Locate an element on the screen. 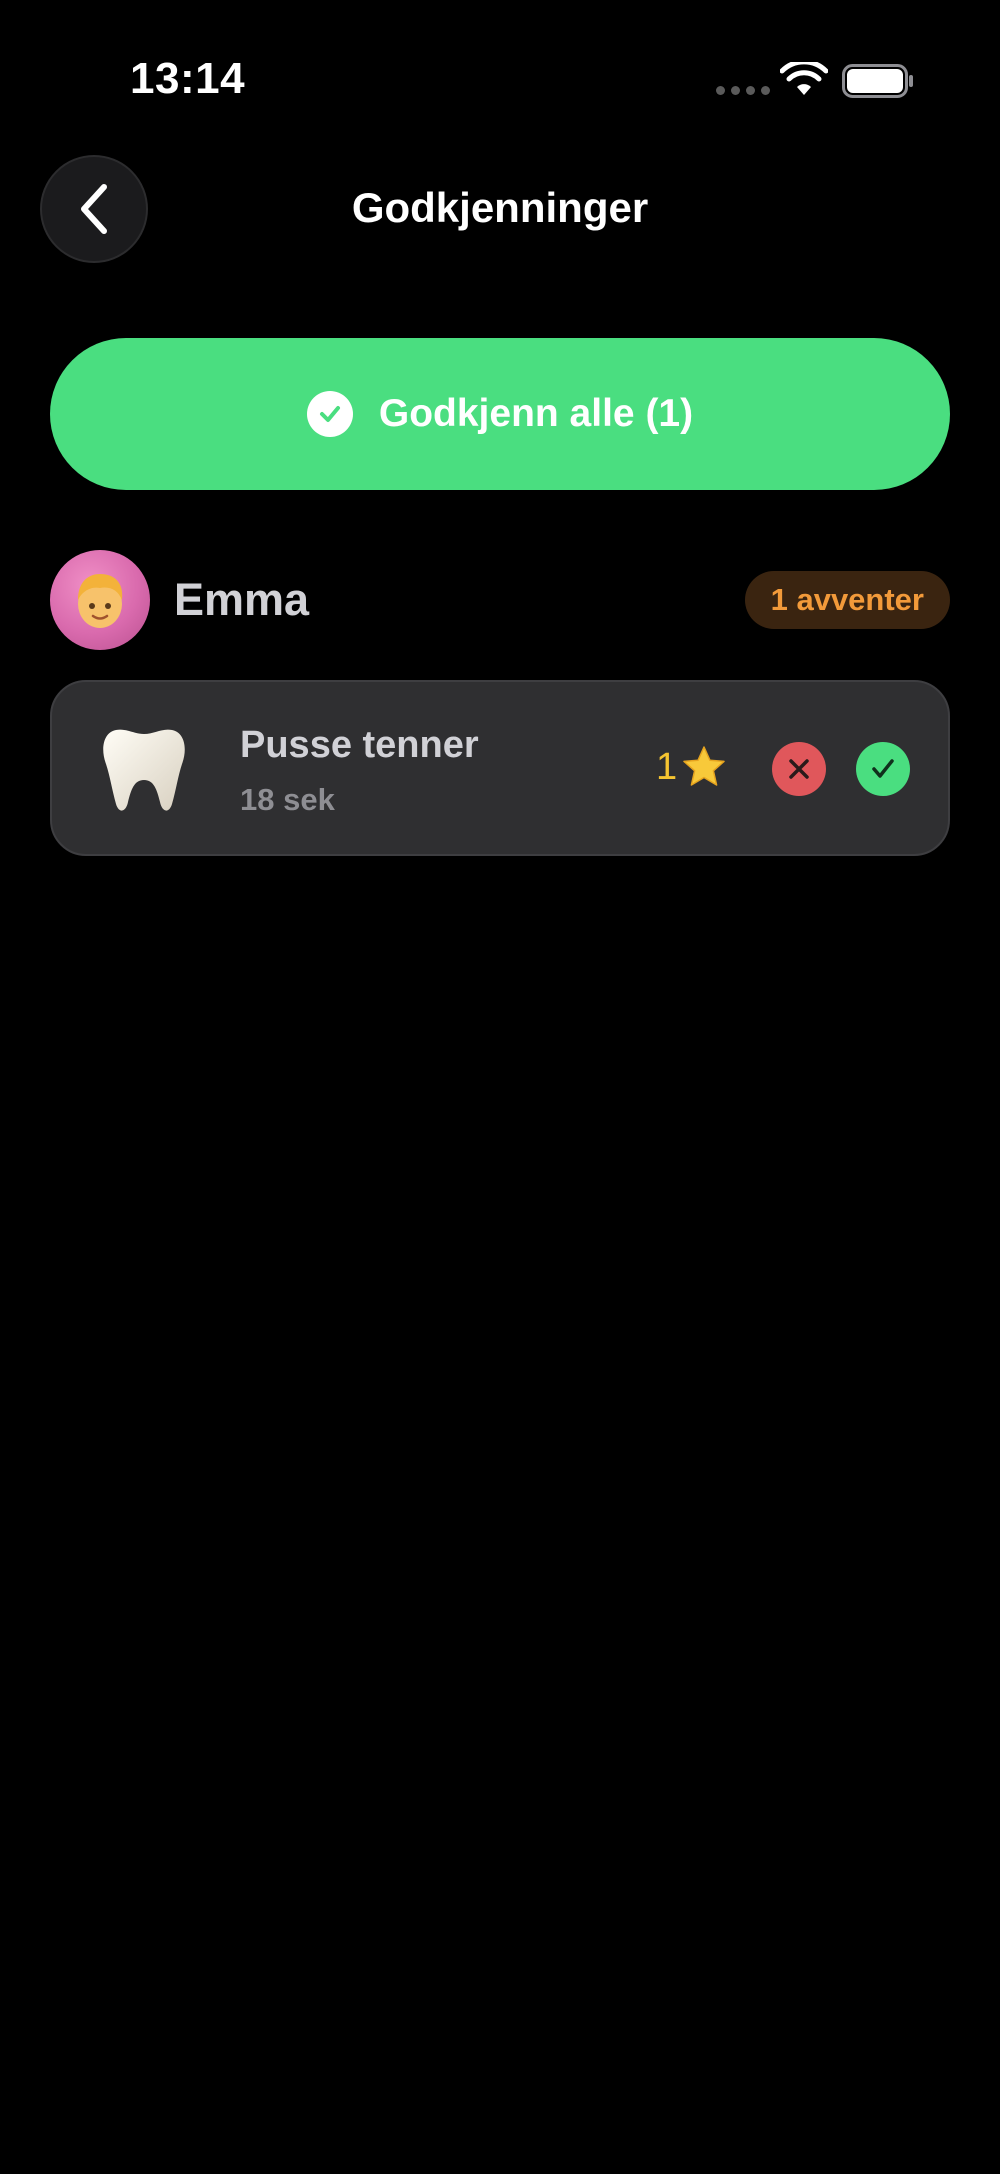 This screenshot has height=2174, width=1000. task-title: Pusse tenner is located at coordinates (359, 745).